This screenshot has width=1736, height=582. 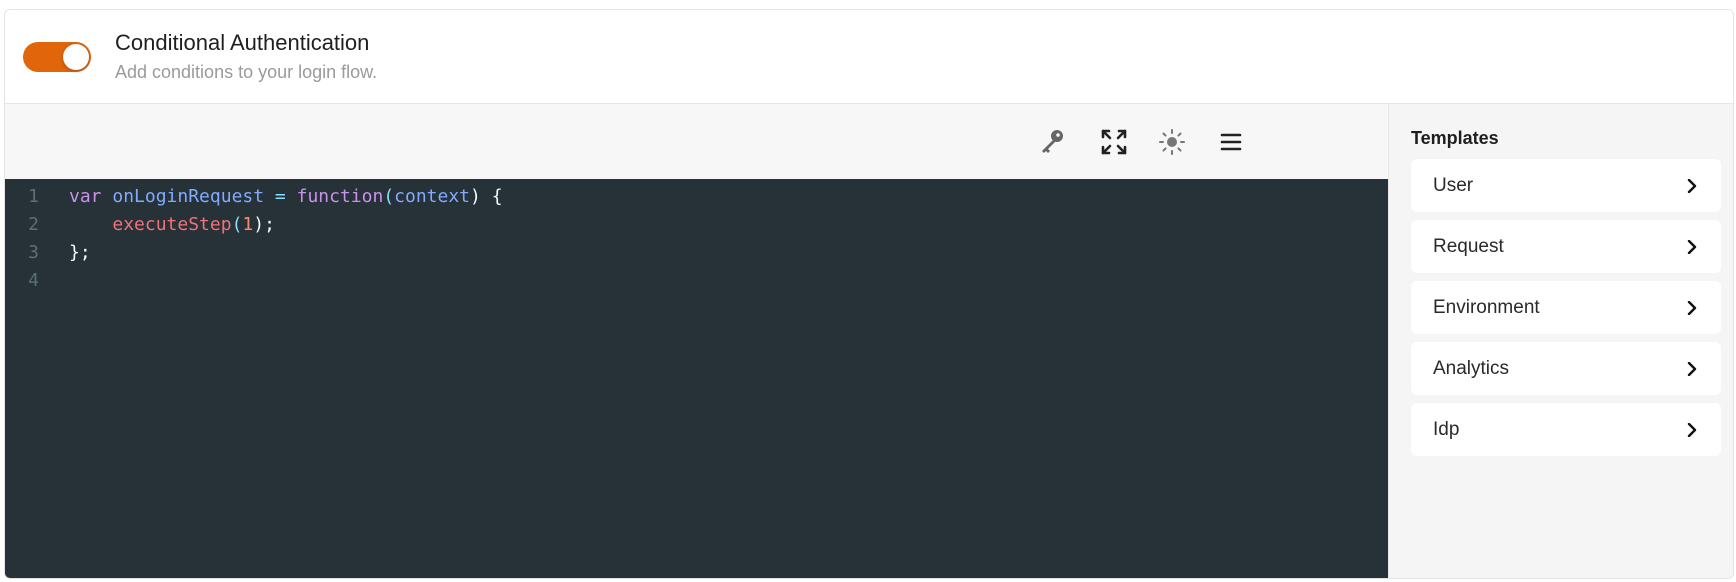 I want to click on code-line: 2 executeStep(1);, so click(x=696, y=224).